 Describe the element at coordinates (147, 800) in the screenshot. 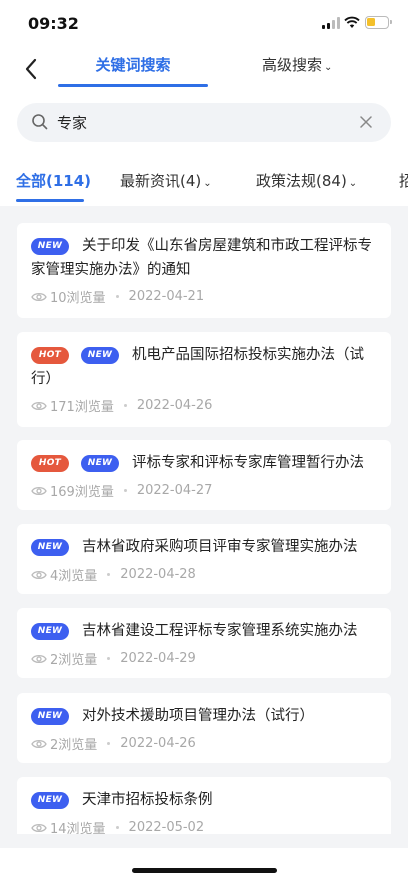

I see `item-title: 天津市招标投标条例` at that location.